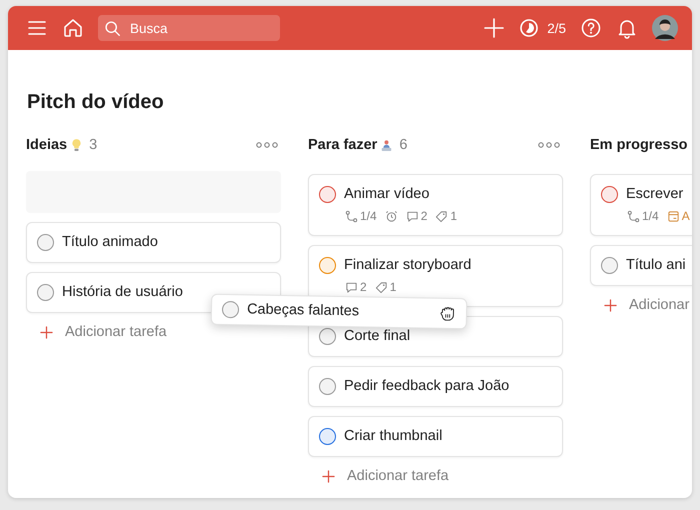 The height and width of the screenshot is (510, 700). I want to click on task-title: Título animado, so click(110, 242).